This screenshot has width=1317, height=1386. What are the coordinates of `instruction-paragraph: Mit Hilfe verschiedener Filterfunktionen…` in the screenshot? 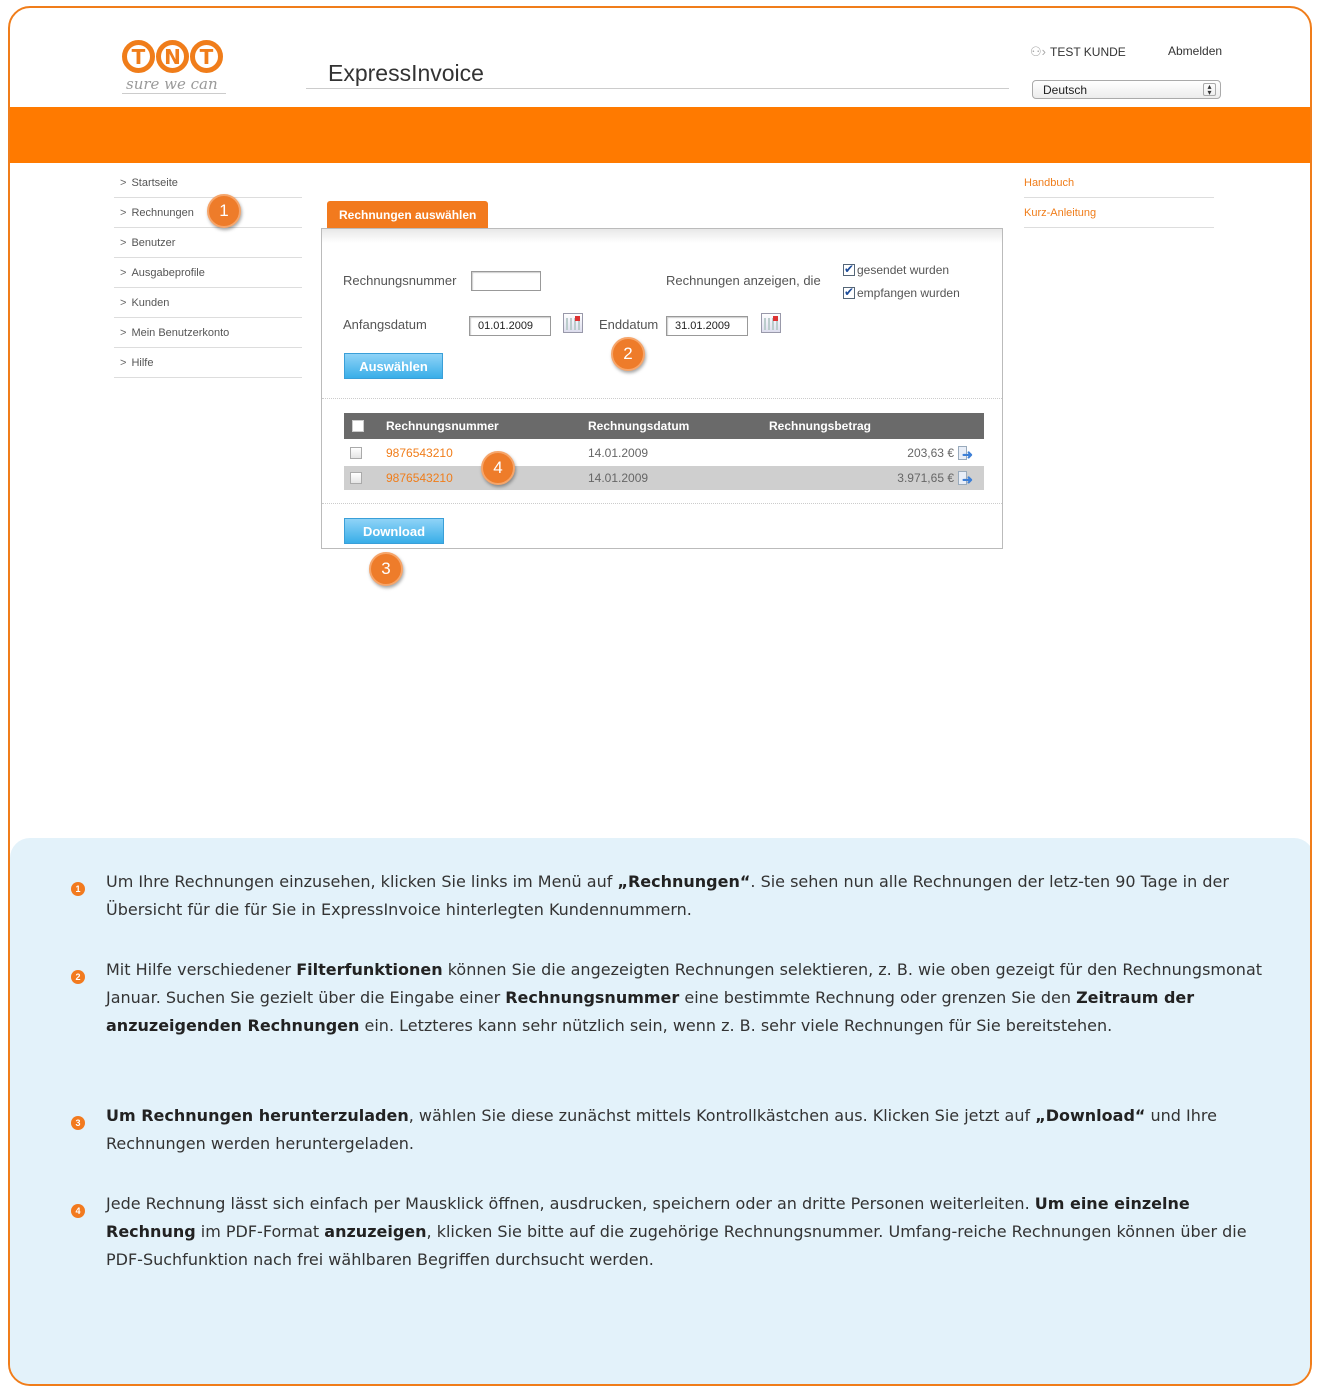 It's located at (684, 997).